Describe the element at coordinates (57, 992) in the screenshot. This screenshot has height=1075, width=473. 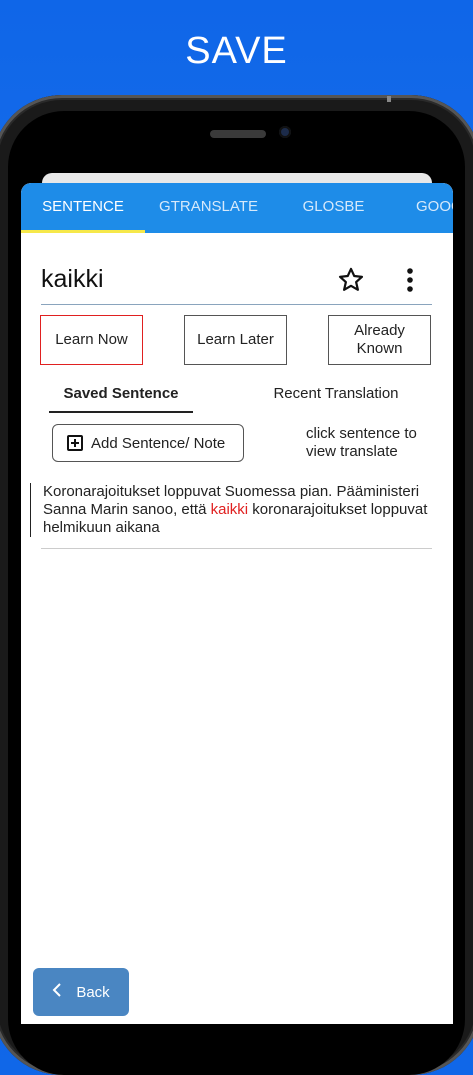
I see `chevron-left-icon` at that location.